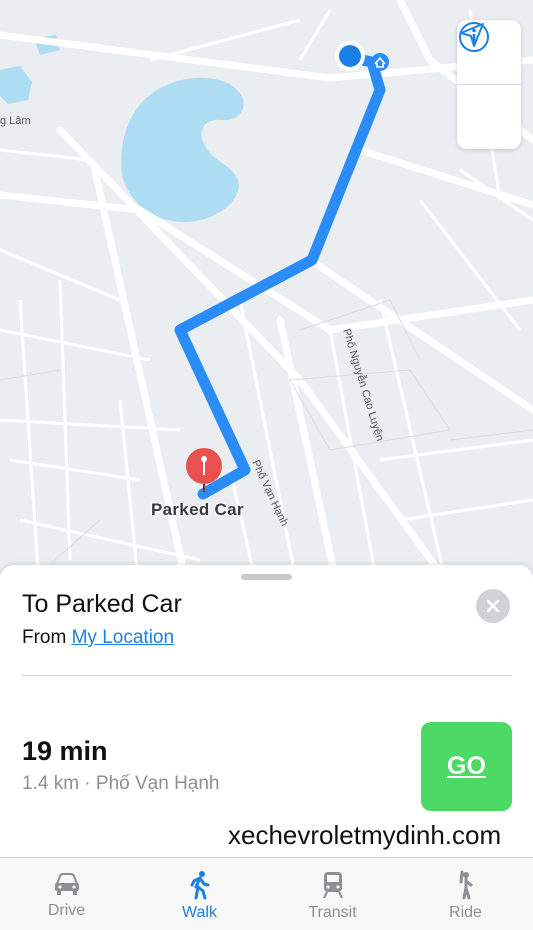  I want to click on location-button, so click(489, 86).